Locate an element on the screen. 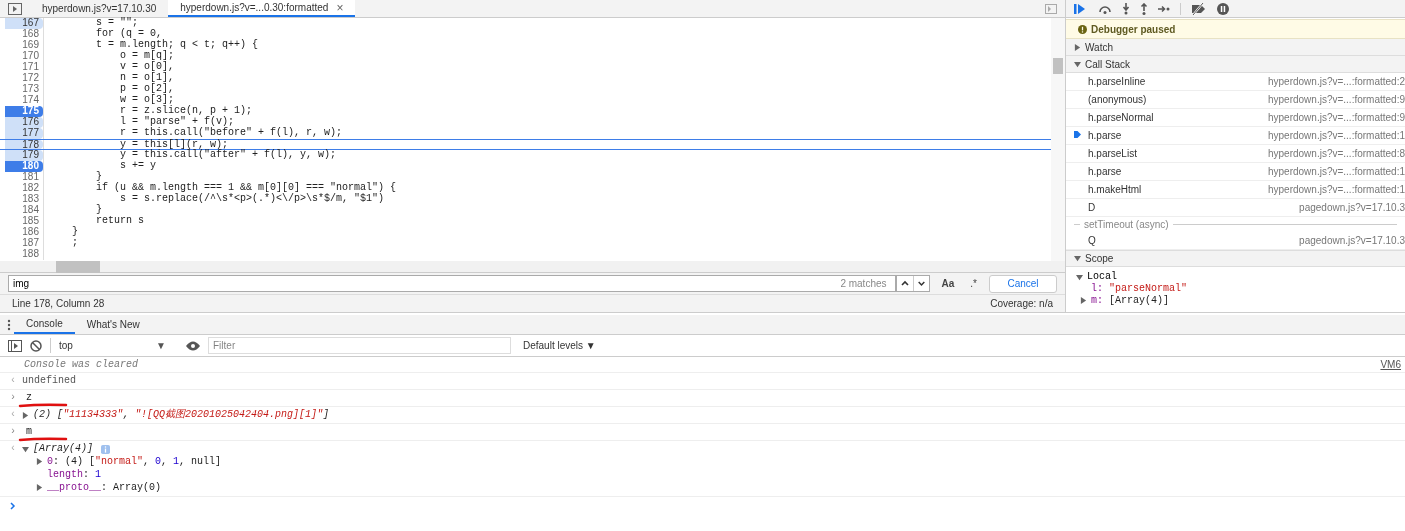 The width and height of the screenshot is (1405, 531). source-link: VM6 is located at coordinates (1390, 364).